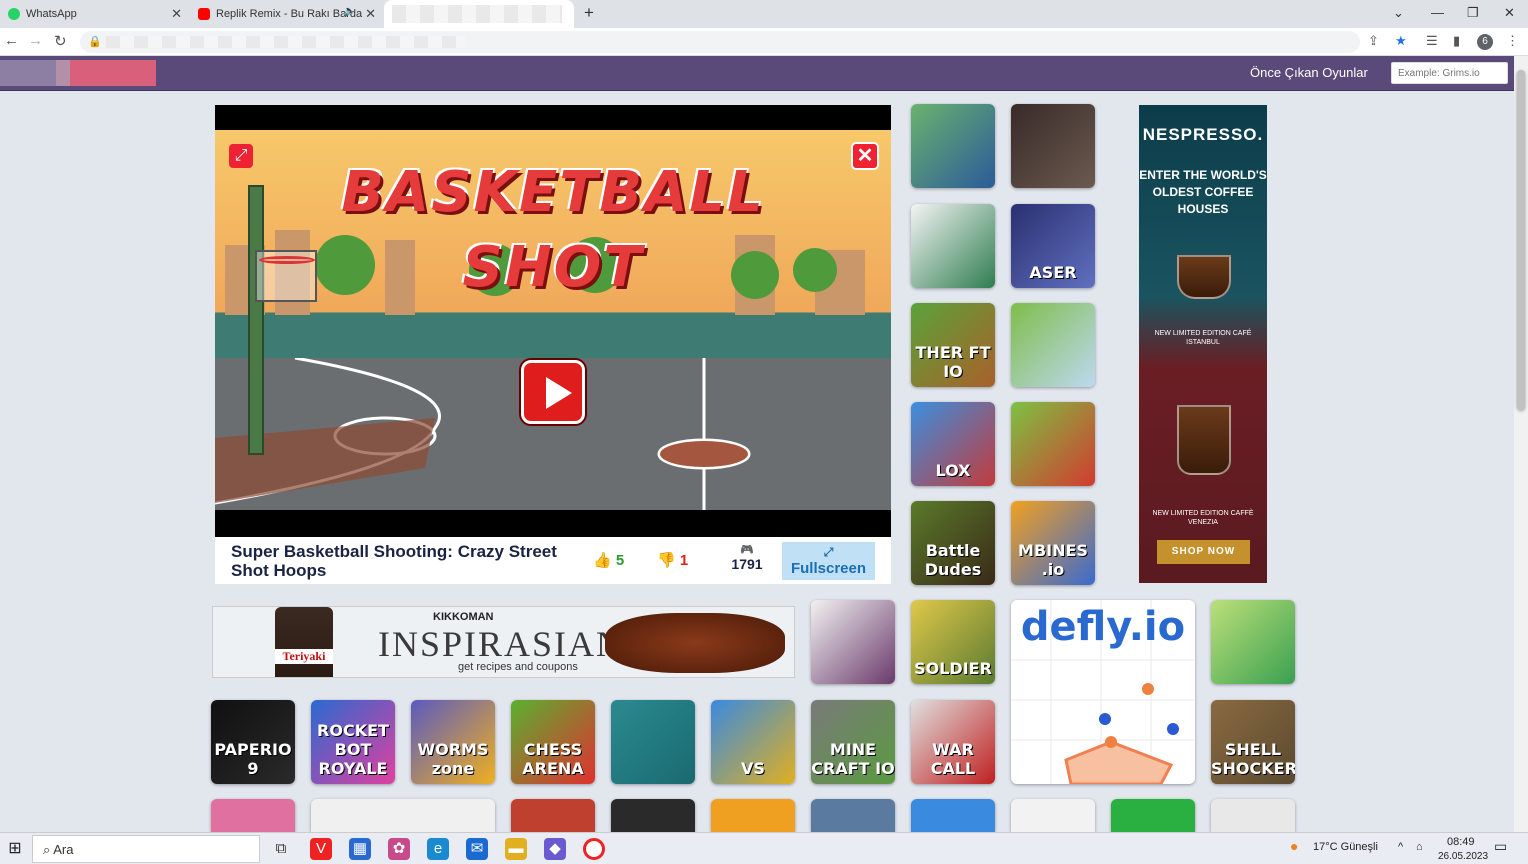 This screenshot has width=1528, height=864. Describe the element at coordinates (1345, 847) in the screenshot. I see `weather-text: 17°C Güneşli` at that location.